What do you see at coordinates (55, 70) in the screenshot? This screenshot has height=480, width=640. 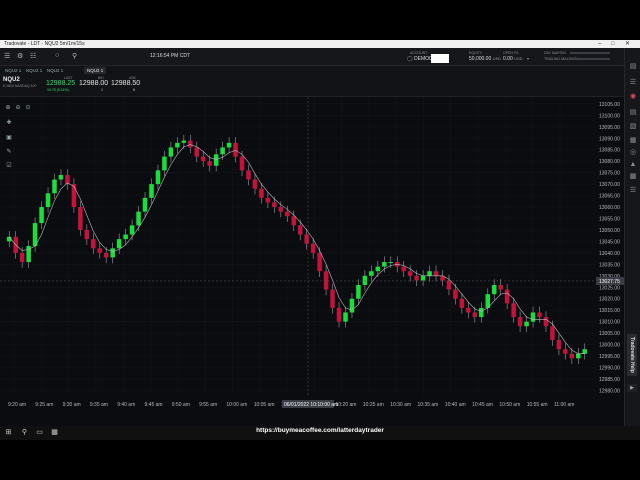 I see `tab-chart-3: NQU2 1` at bounding box center [55, 70].